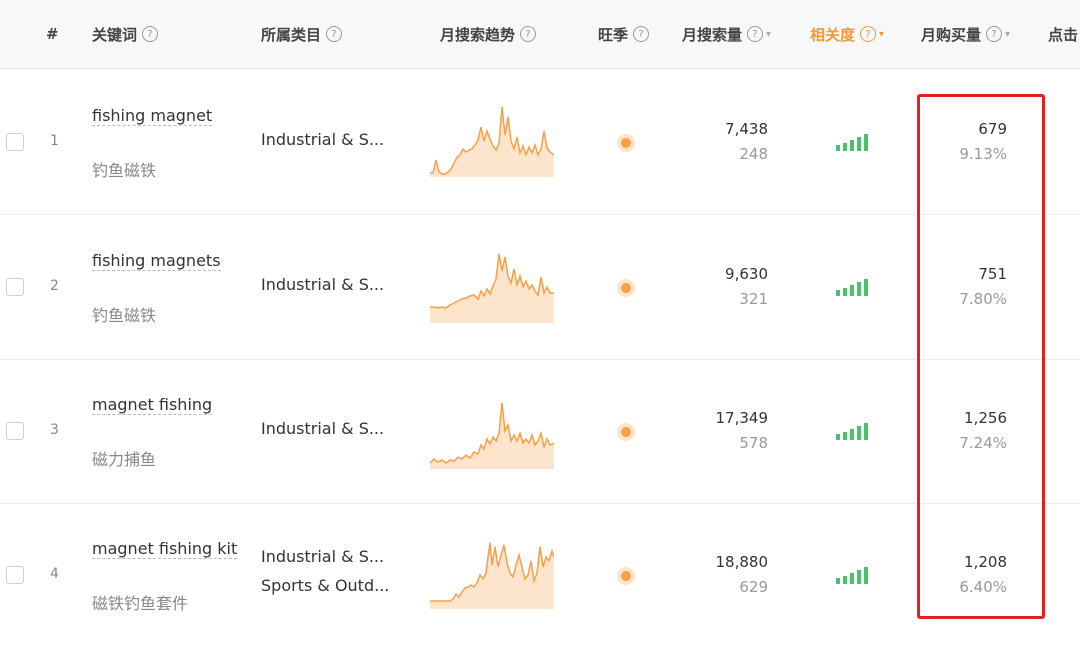 This screenshot has height=647, width=1080. Describe the element at coordinates (1063, 34) in the screenshot. I see `header-clicks: 点击` at that location.